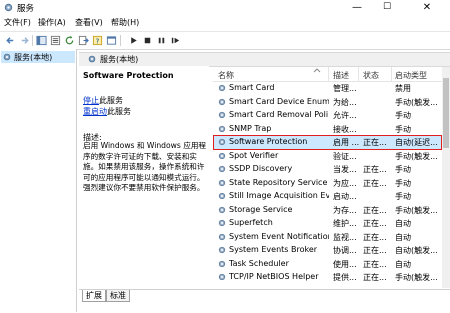 This screenshot has height=313, width=450. I want to click on list-header: 名称 描述 状态 启动类型, so click(331, 74).